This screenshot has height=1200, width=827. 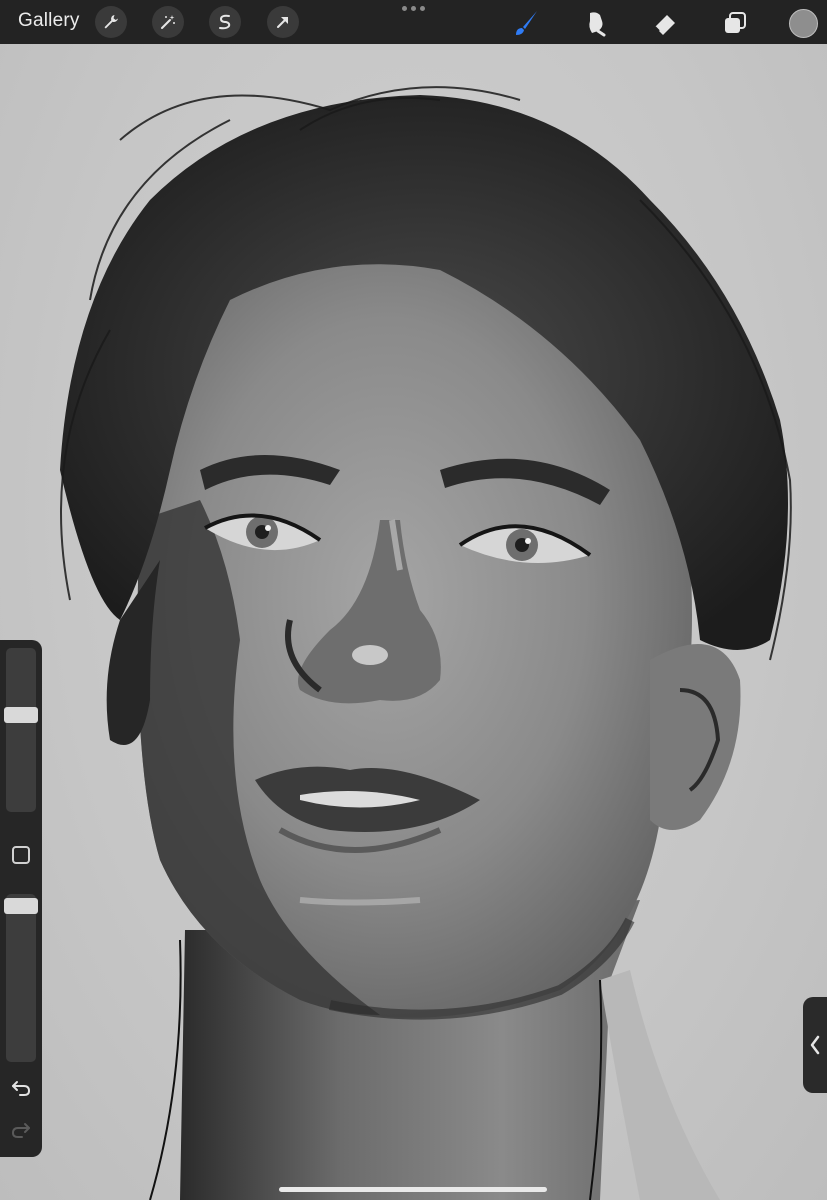 What do you see at coordinates (21, 855) in the screenshot?
I see `modify-square-icon` at bounding box center [21, 855].